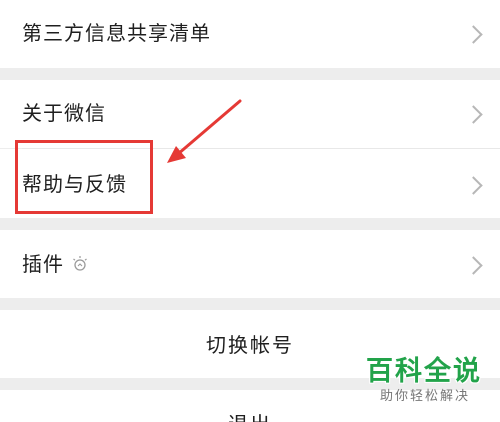 The width and height of the screenshot is (500, 422). I want to click on highlight-box, so click(84, 177).